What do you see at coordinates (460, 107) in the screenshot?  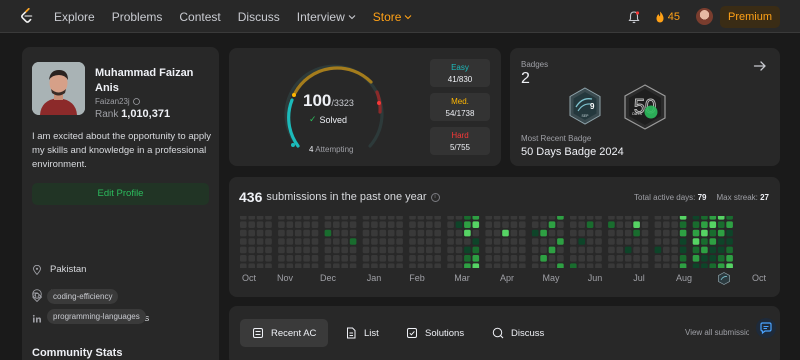 I see `medium-stat: Med. 54/1738` at bounding box center [460, 107].